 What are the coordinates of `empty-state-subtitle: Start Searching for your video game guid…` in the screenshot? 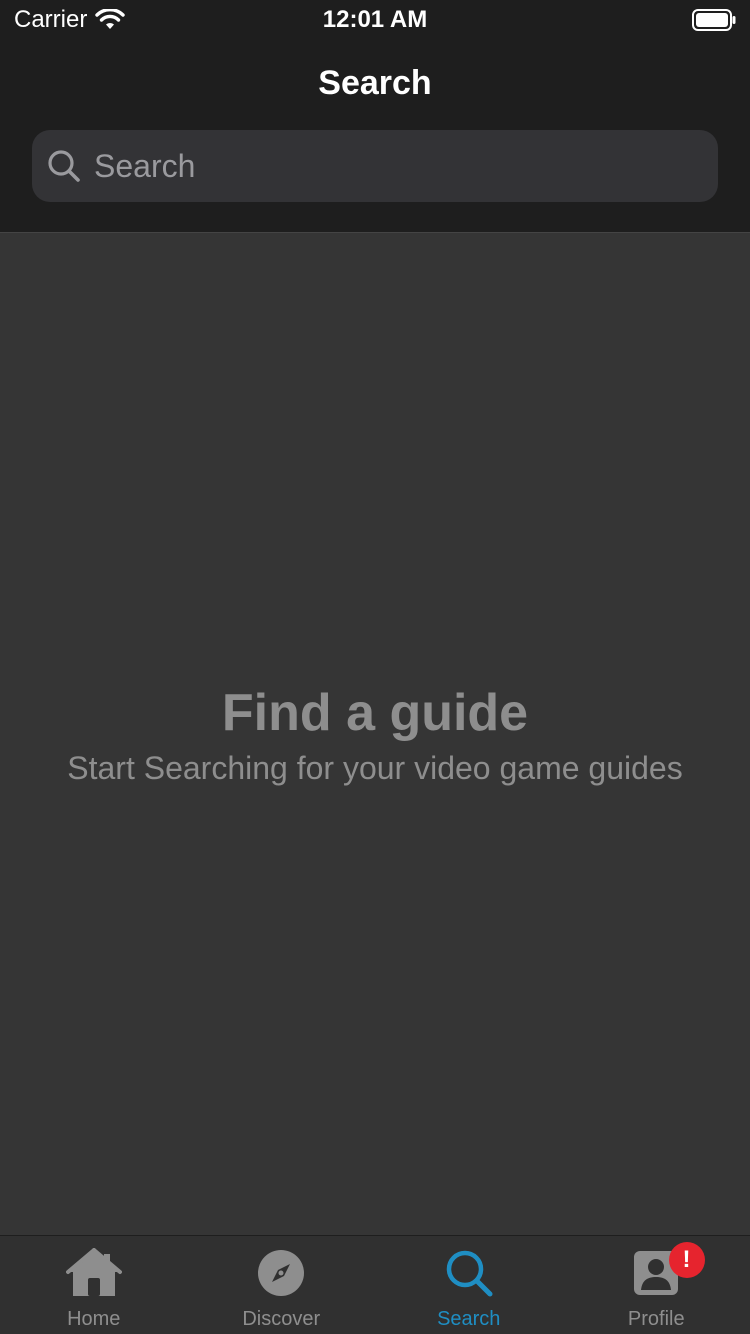 It's located at (375, 768).